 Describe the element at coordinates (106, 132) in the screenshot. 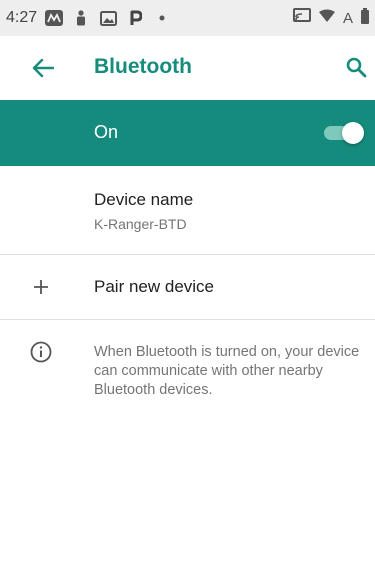

I see `bluetooth-state-label: On` at that location.